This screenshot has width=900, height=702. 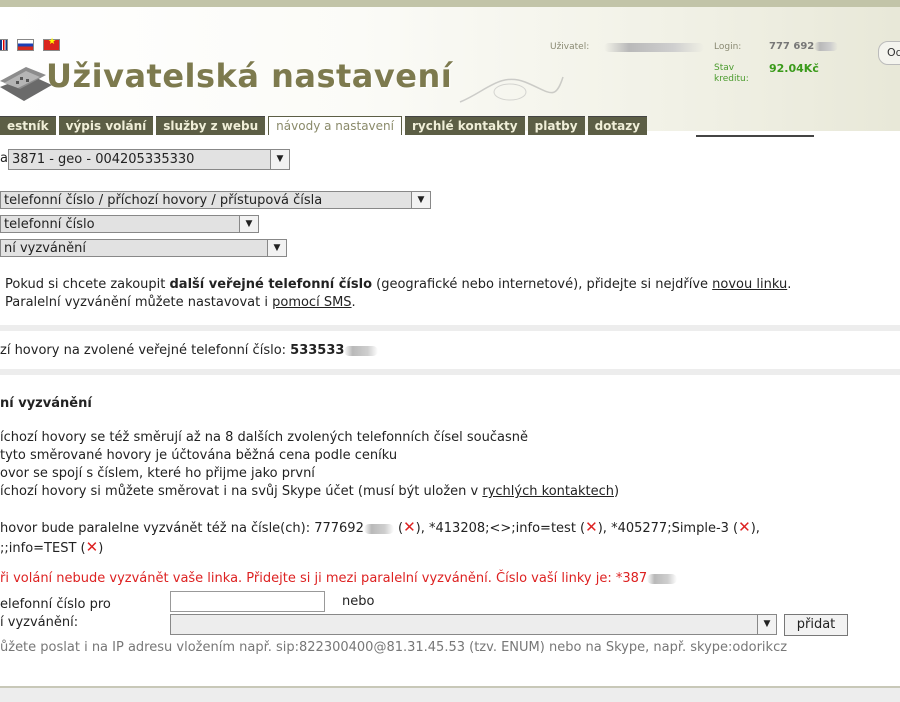 I want to click on parallel-list-line-2: ;;info=TEST (✕), so click(x=52, y=547).